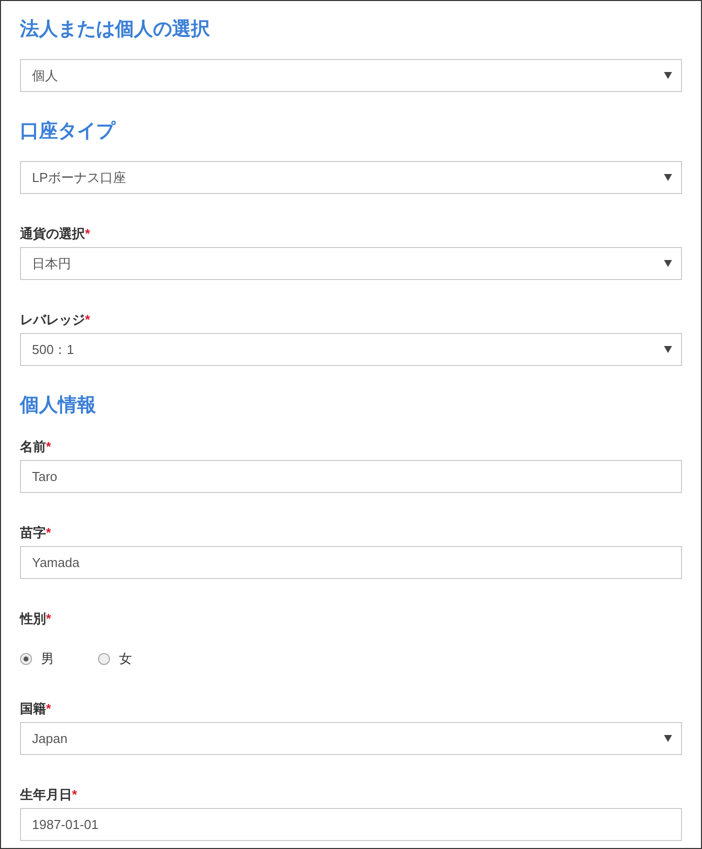 The height and width of the screenshot is (849, 702). What do you see at coordinates (58, 406) in the screenshot?
I see `section-heading: 個人情報` at bounding box center [58, 406].